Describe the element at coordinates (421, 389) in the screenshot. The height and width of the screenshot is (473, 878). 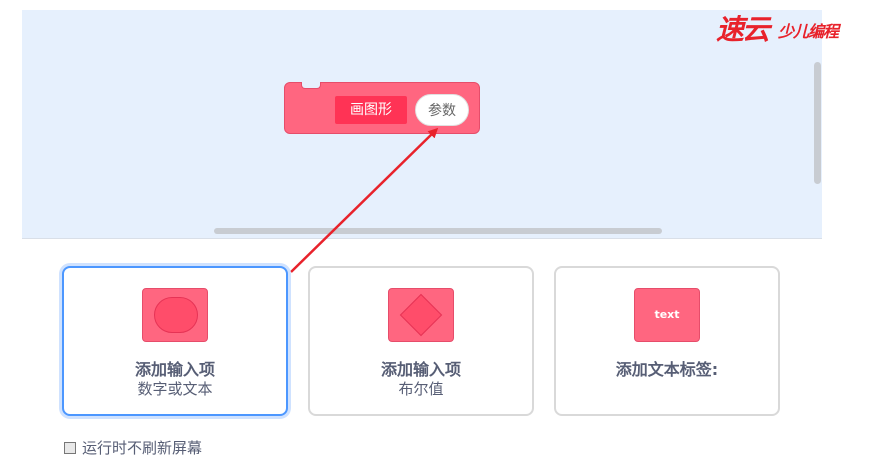
I see `card-subtitle: 布尔值` at that location.